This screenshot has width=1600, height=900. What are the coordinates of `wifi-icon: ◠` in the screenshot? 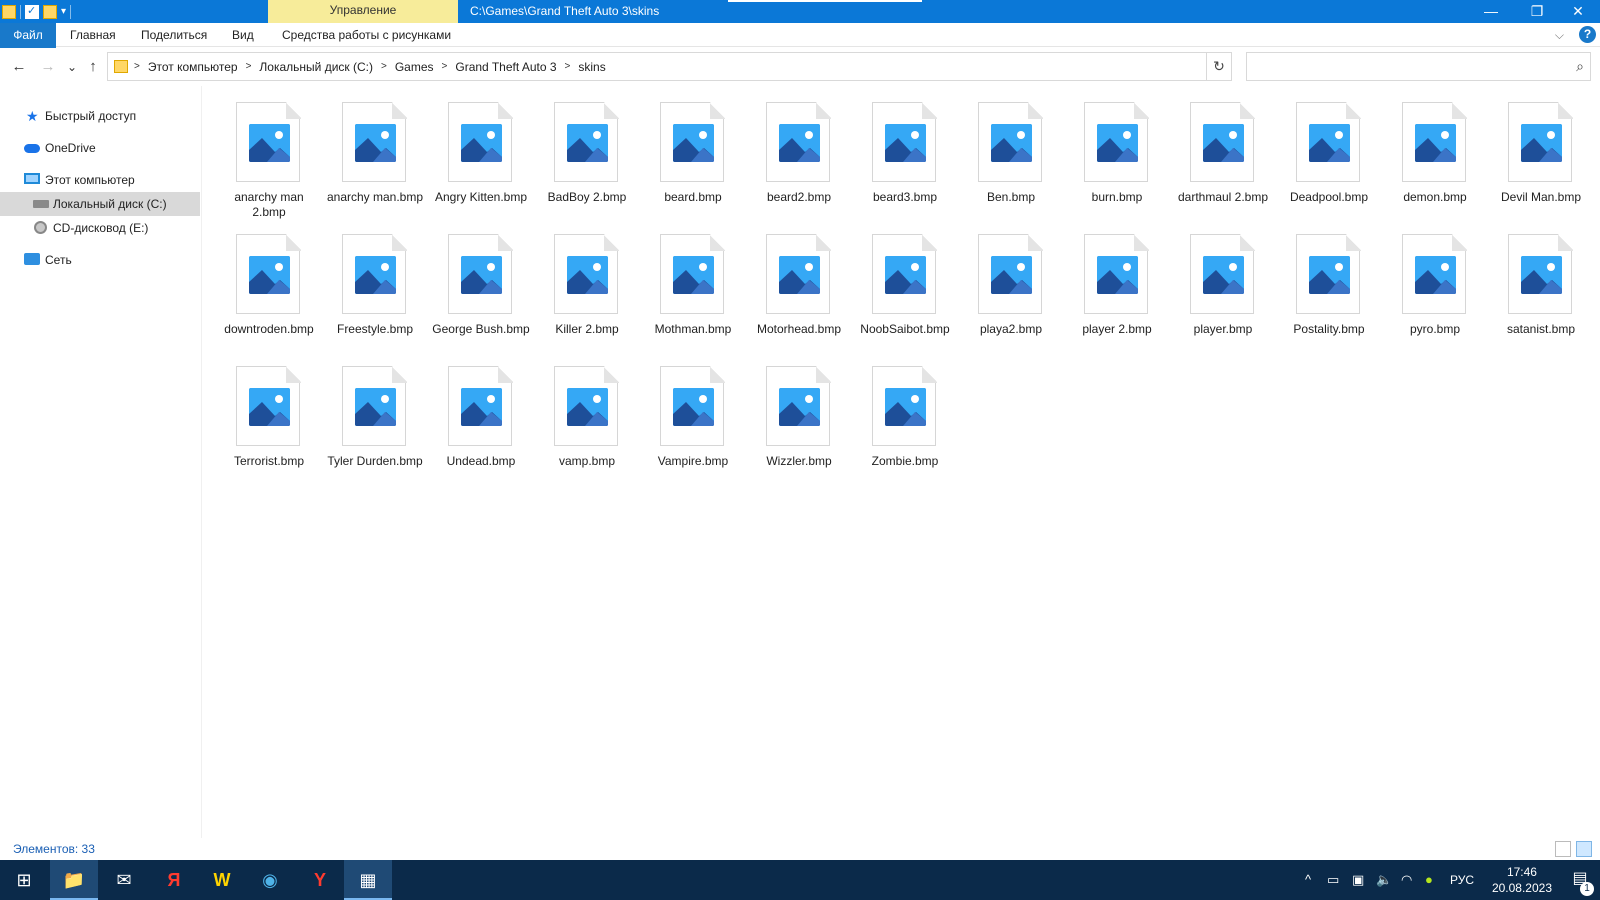 It's located at (1406, 880).